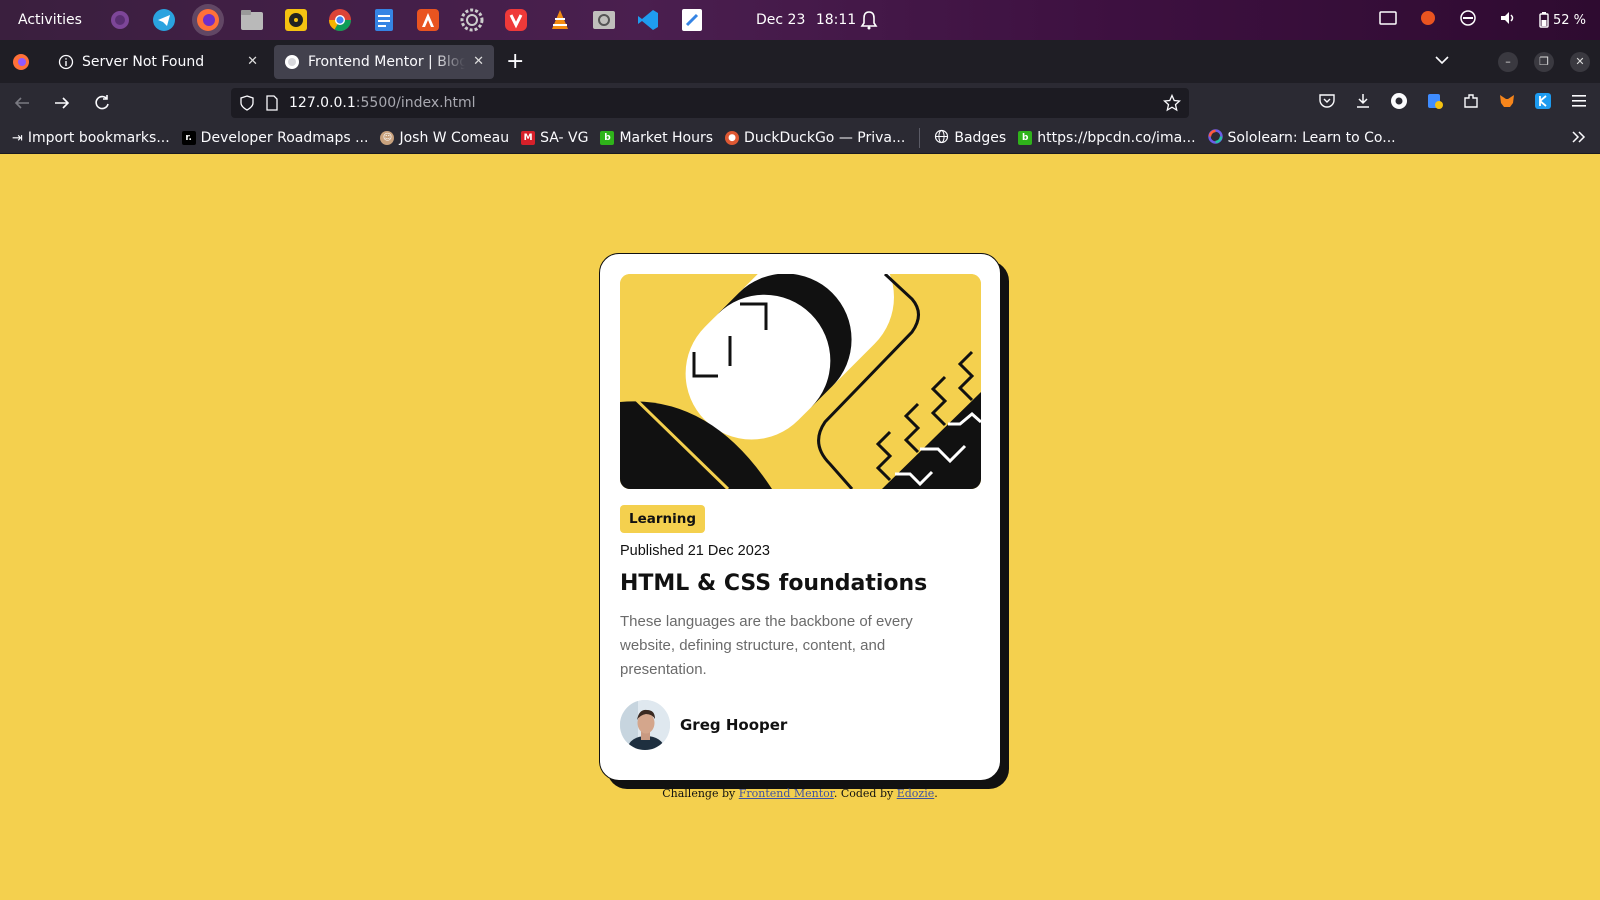 Image resolution: width=1600 pixels, height=900 pixels. I want to click on activities-button: Activities, so click(50, 20).